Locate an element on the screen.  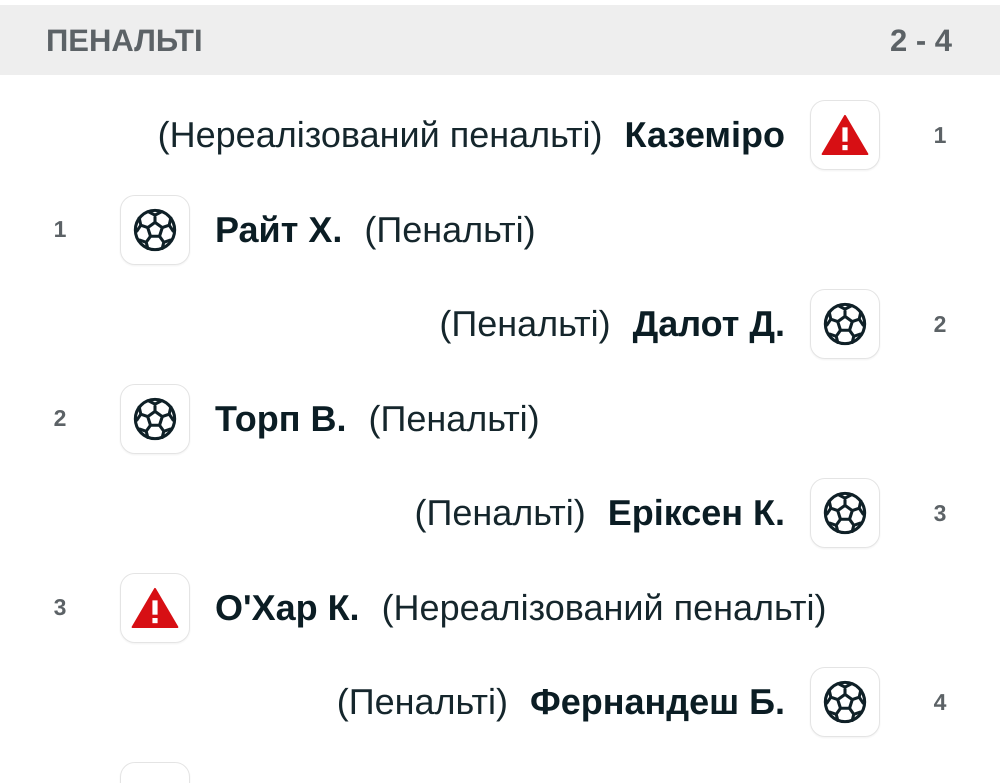
player-name: Торп В. is located at coordinates (280, 418).